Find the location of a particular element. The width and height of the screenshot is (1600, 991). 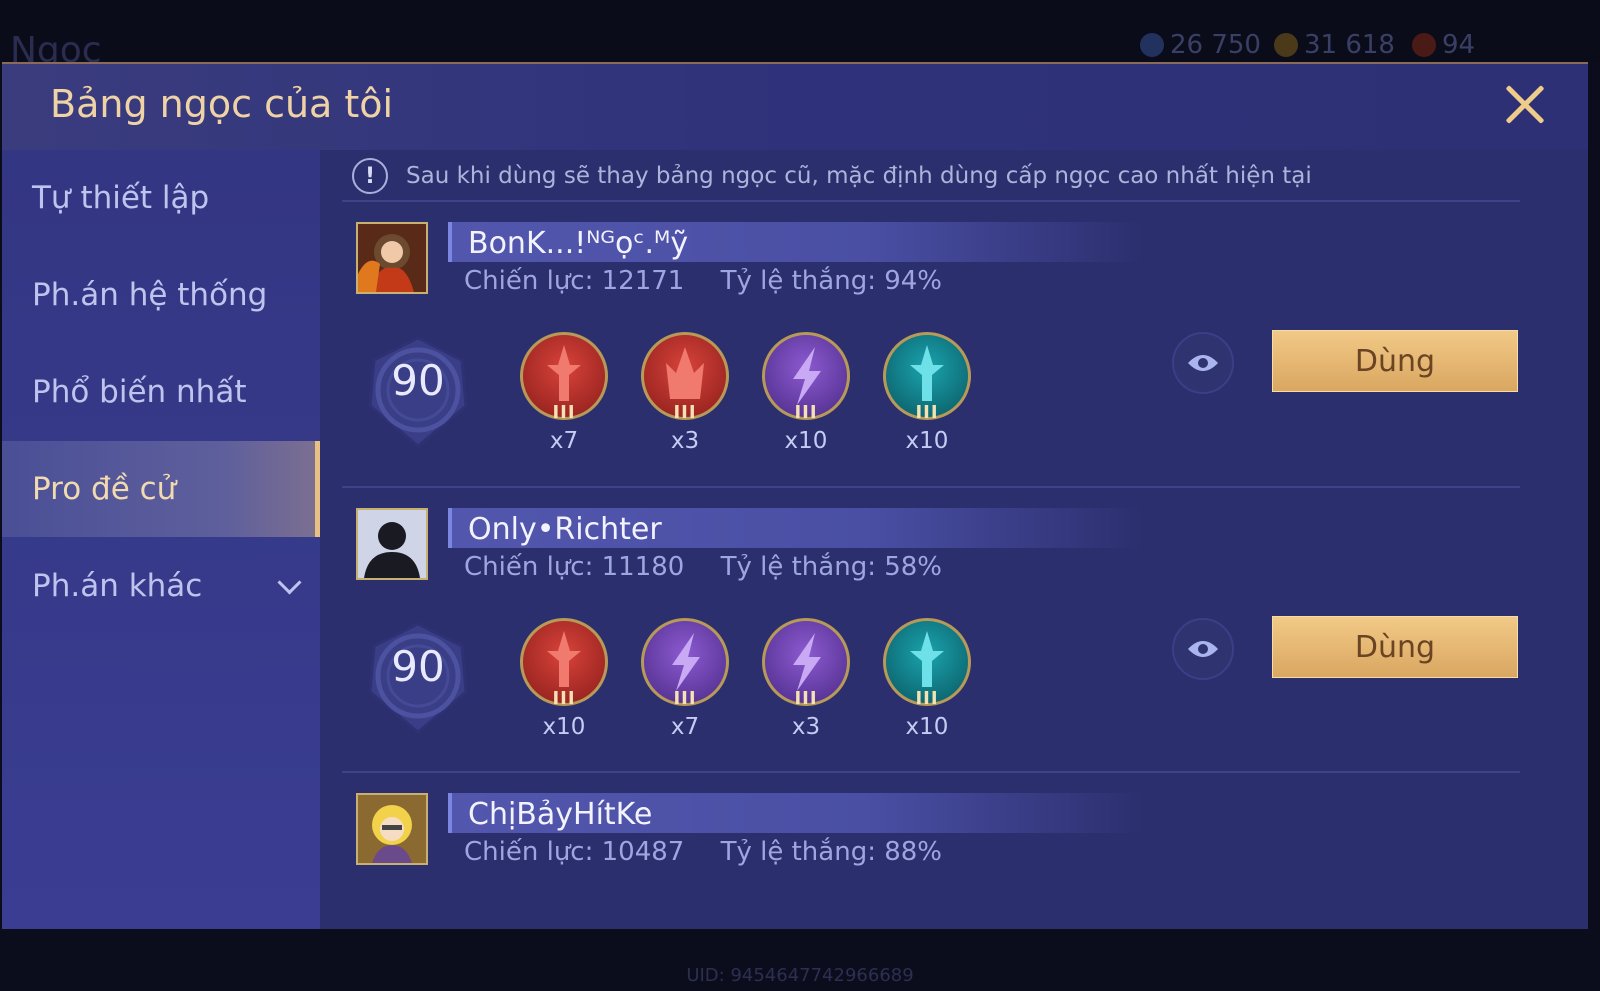

player-name-bar: ChịBảyHítKe is located at coordinates (795, 813).